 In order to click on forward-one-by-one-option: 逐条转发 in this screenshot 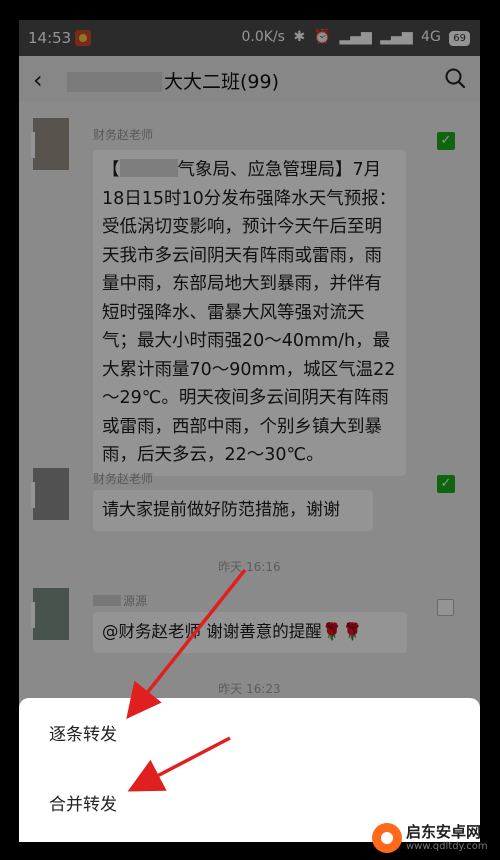, I will do `click(83, 732)`.